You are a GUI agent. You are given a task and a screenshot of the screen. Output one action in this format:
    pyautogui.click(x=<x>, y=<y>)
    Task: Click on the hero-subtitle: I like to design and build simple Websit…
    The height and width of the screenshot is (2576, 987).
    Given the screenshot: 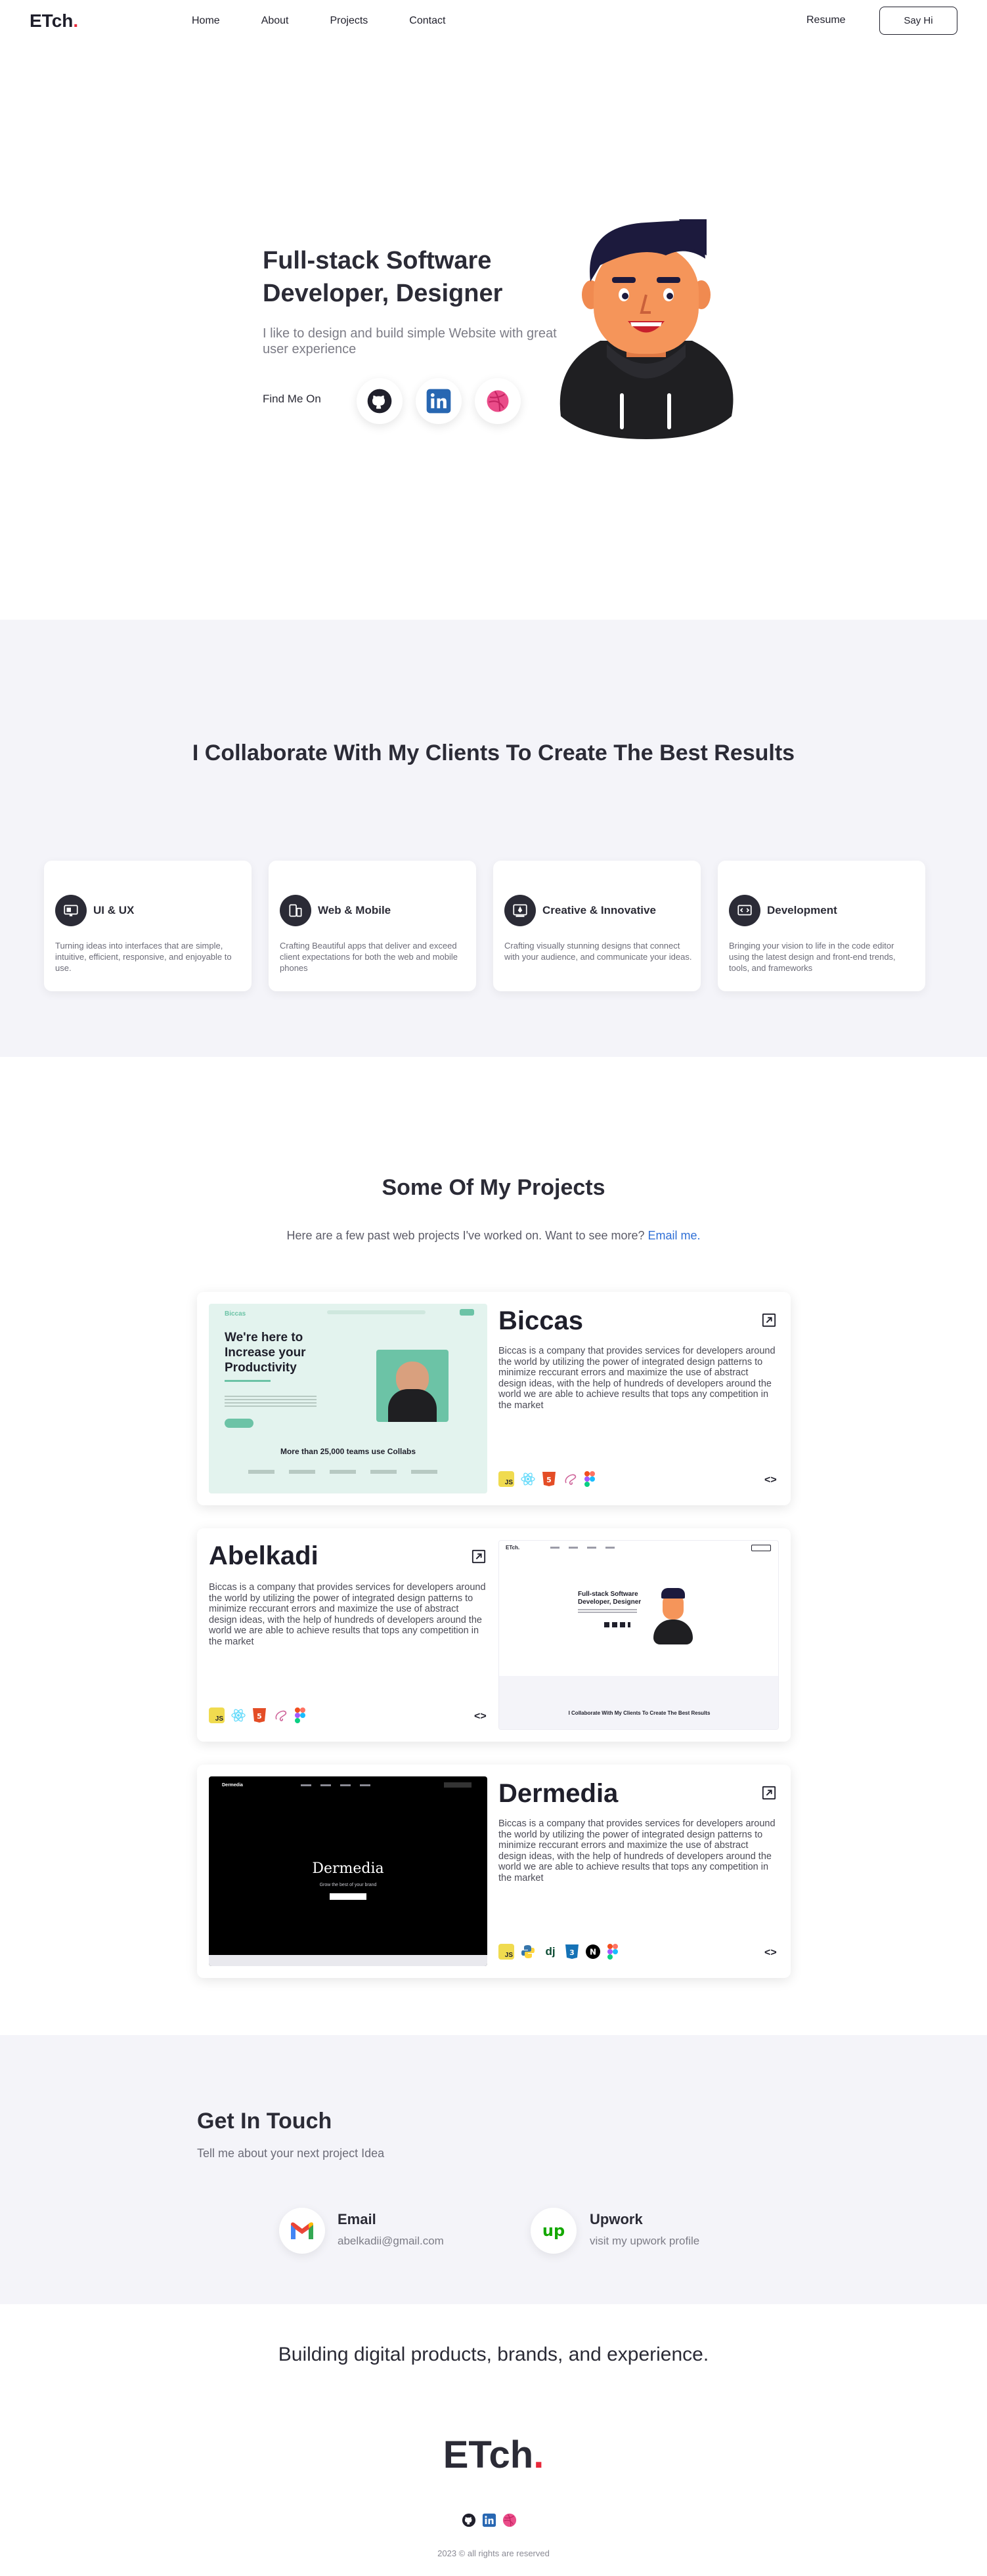 What is the action you would take?
    pyautogui.click(x=410, y=341)
    